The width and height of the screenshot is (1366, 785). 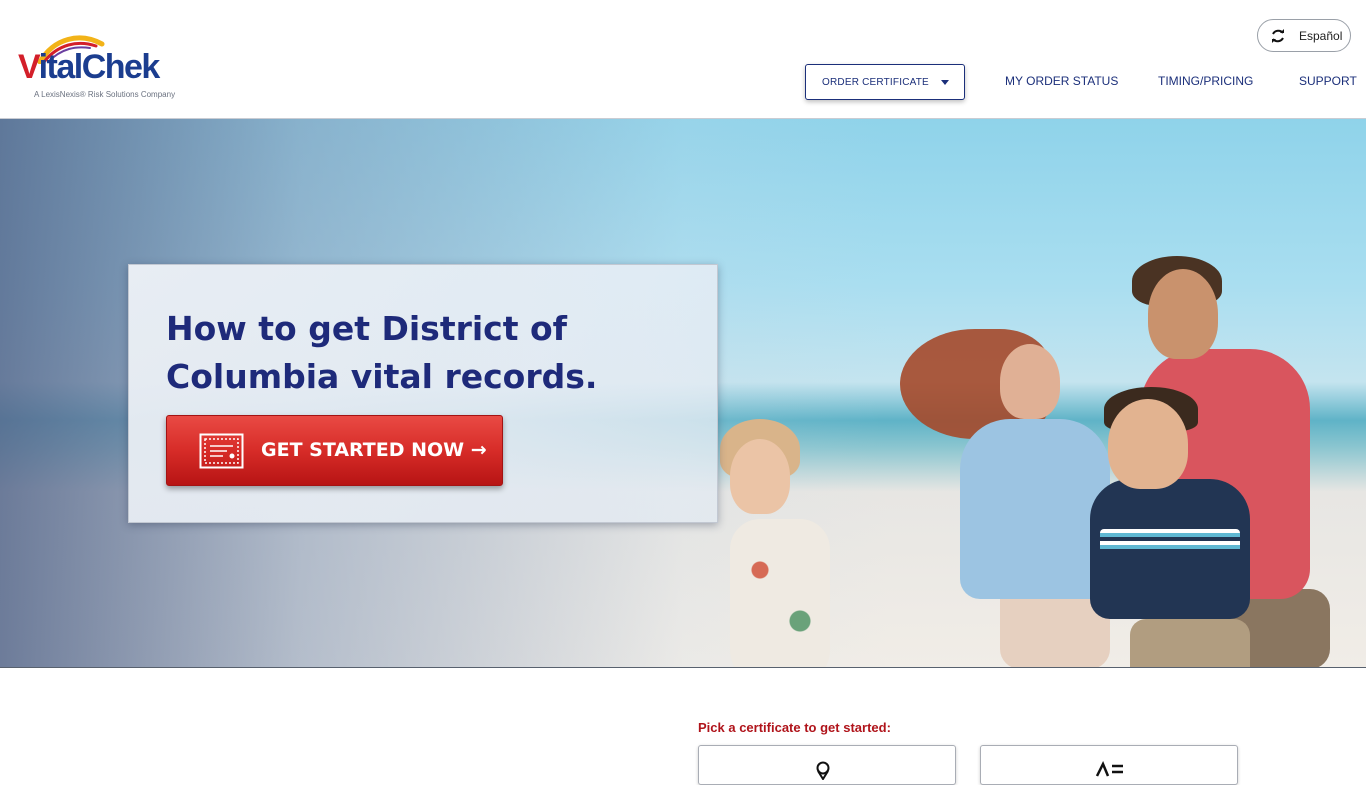 I want to click on nav-timing-pricing: TIMING/PRICING, so click(x=1205, y=81).